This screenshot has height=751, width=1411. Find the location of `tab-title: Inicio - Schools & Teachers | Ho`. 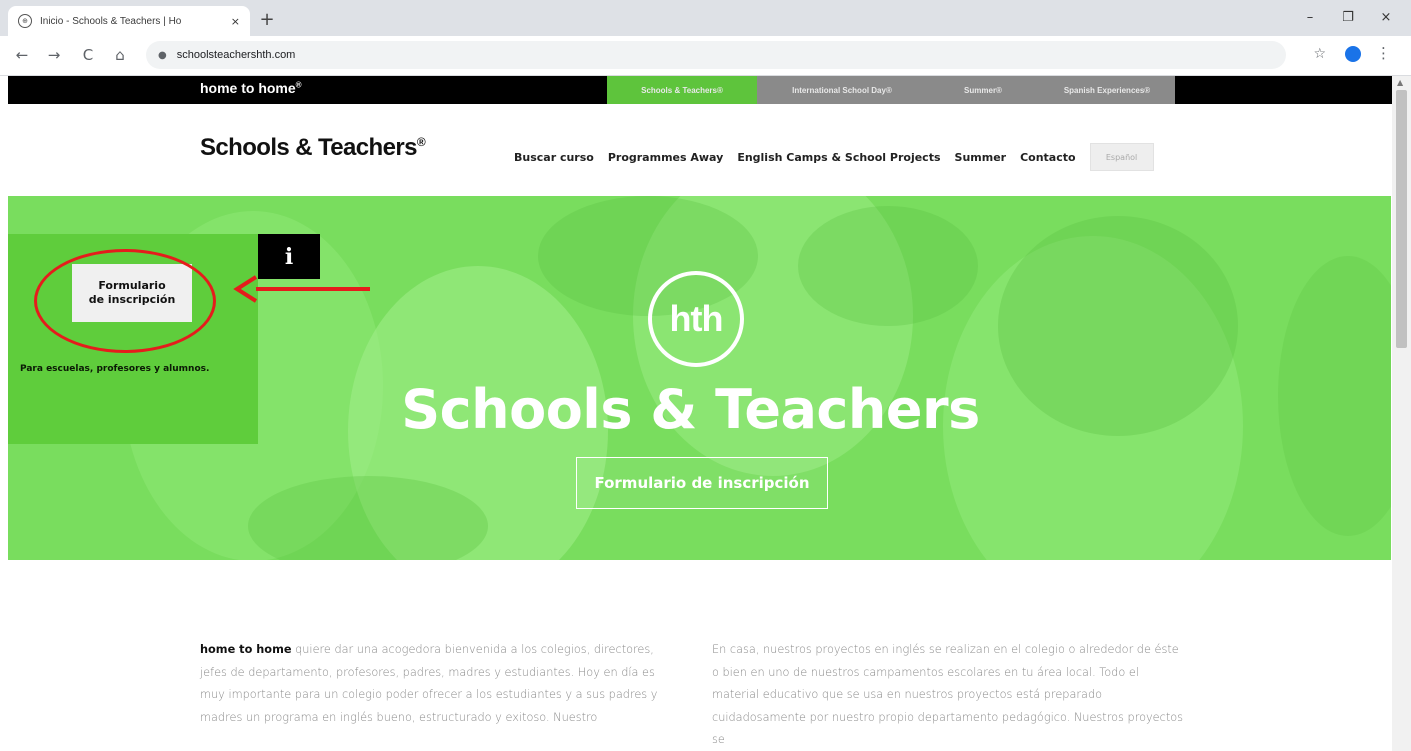

tab-title: Inicio - Schools & Teachers | Ho is located at coordinates (111, 21).